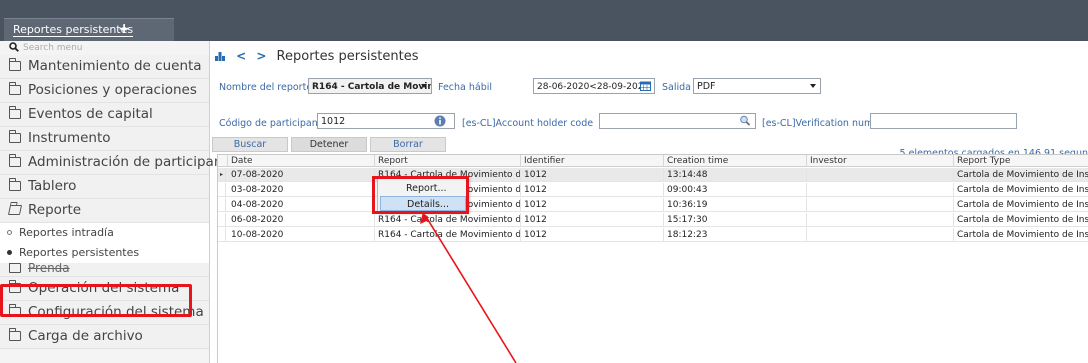 This screenshot has height=363, width=1088. I want to click on verification-field, so click(943, 121).